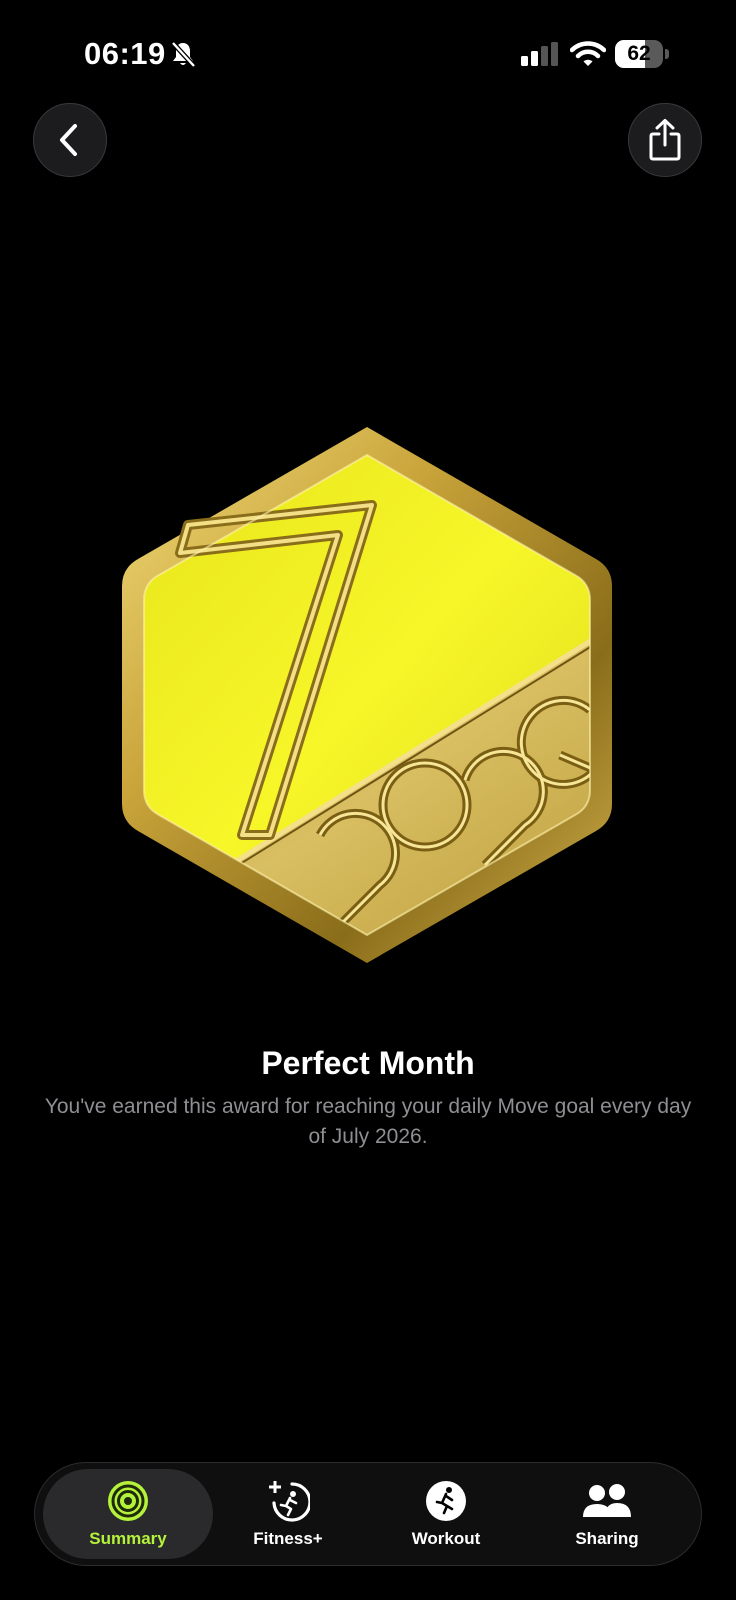 This screenshot has height=1600, width=736. What do you see at coordinates (368, 1063) in the screenshot?
I see `award-title: Perfect Month` at bounding box center [368, 1063].